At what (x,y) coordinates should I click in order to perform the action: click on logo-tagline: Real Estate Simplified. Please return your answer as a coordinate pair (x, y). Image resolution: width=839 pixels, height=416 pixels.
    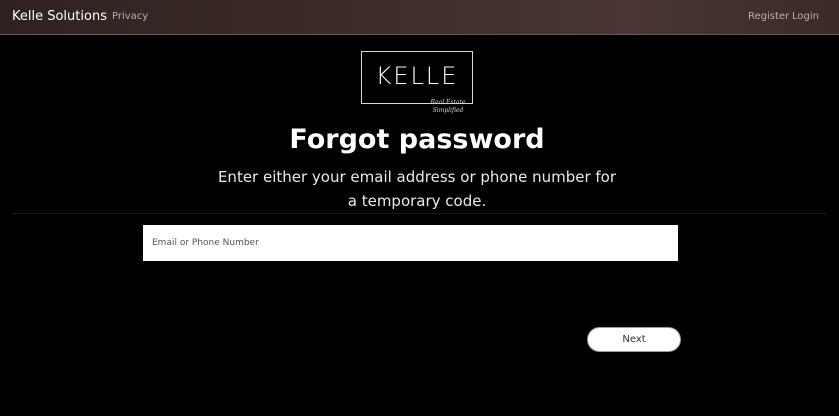
    Looking at the image, I should click on (448, 107).